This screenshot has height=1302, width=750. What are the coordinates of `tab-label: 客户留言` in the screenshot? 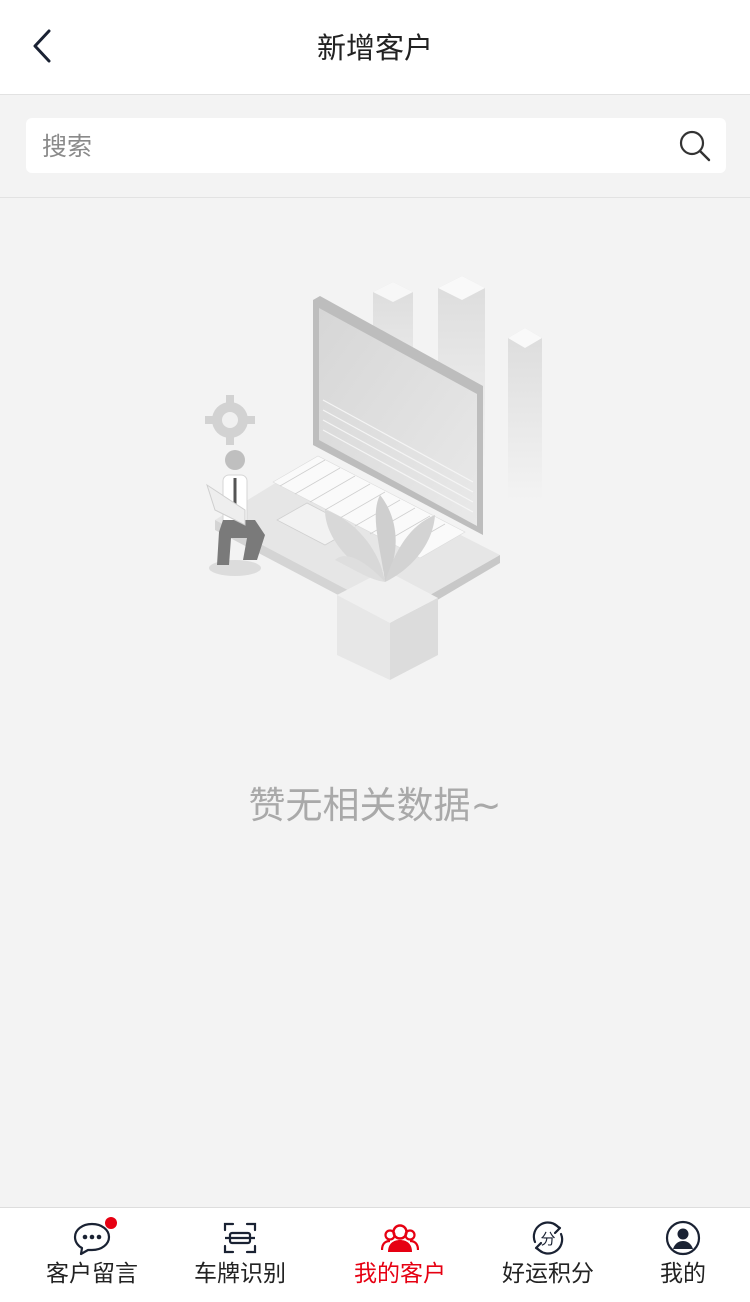 It's located at (92, 1274).